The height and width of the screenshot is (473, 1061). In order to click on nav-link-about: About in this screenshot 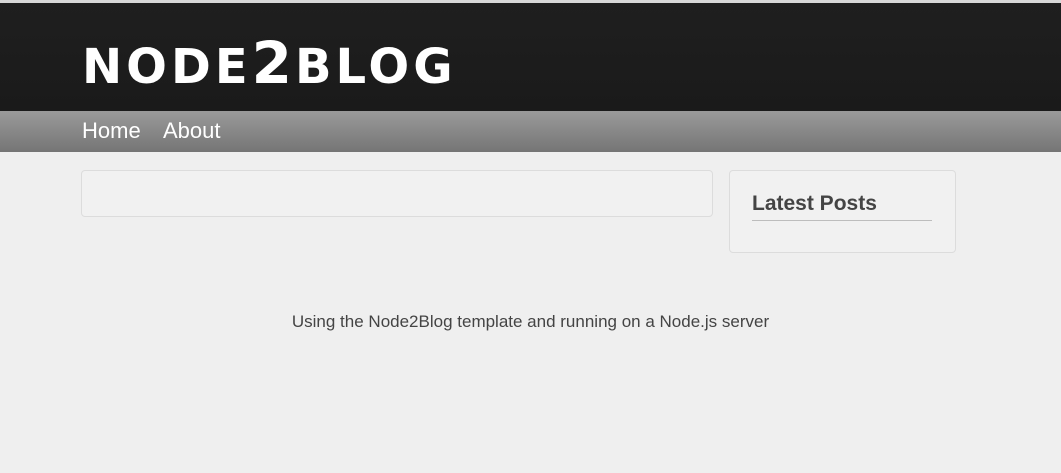, I will do `click(192, 131)`.